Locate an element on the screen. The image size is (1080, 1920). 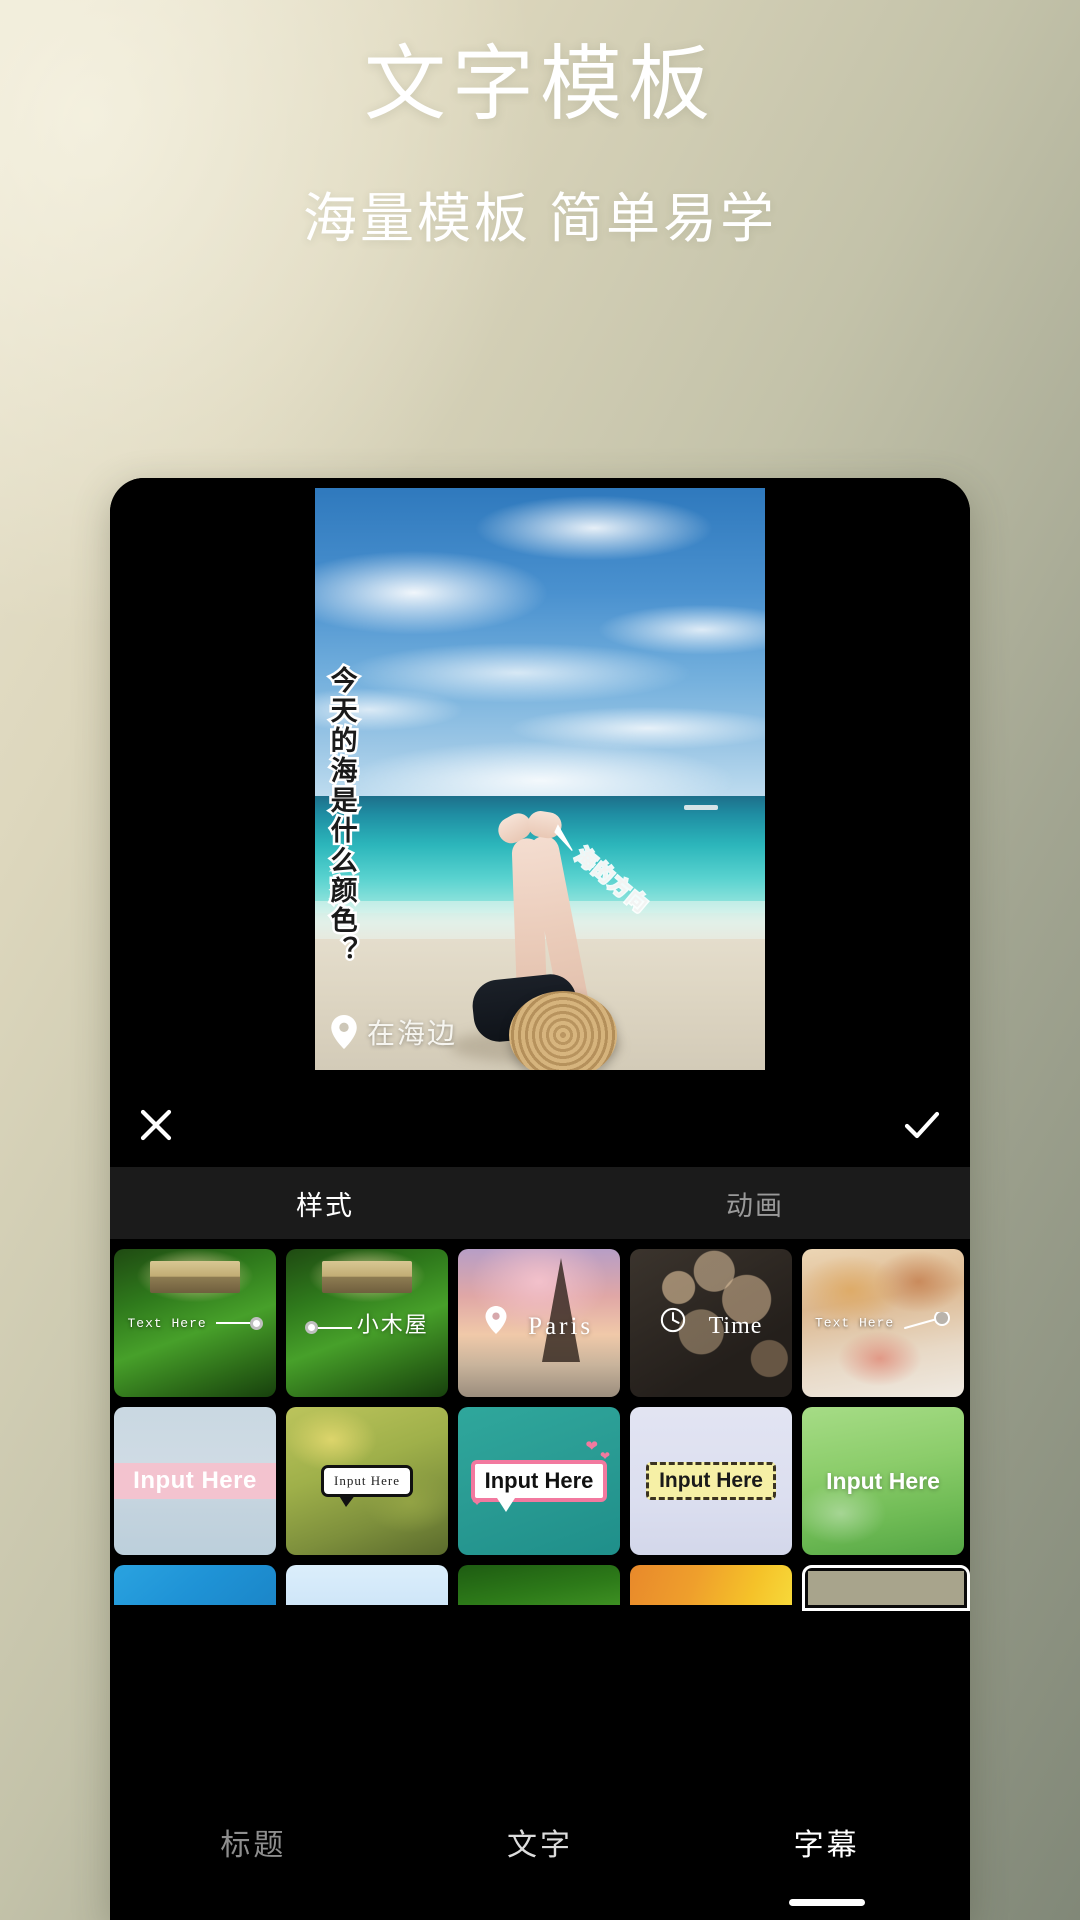
template-card-paris: Paris is located at coordinates (539, 1323).